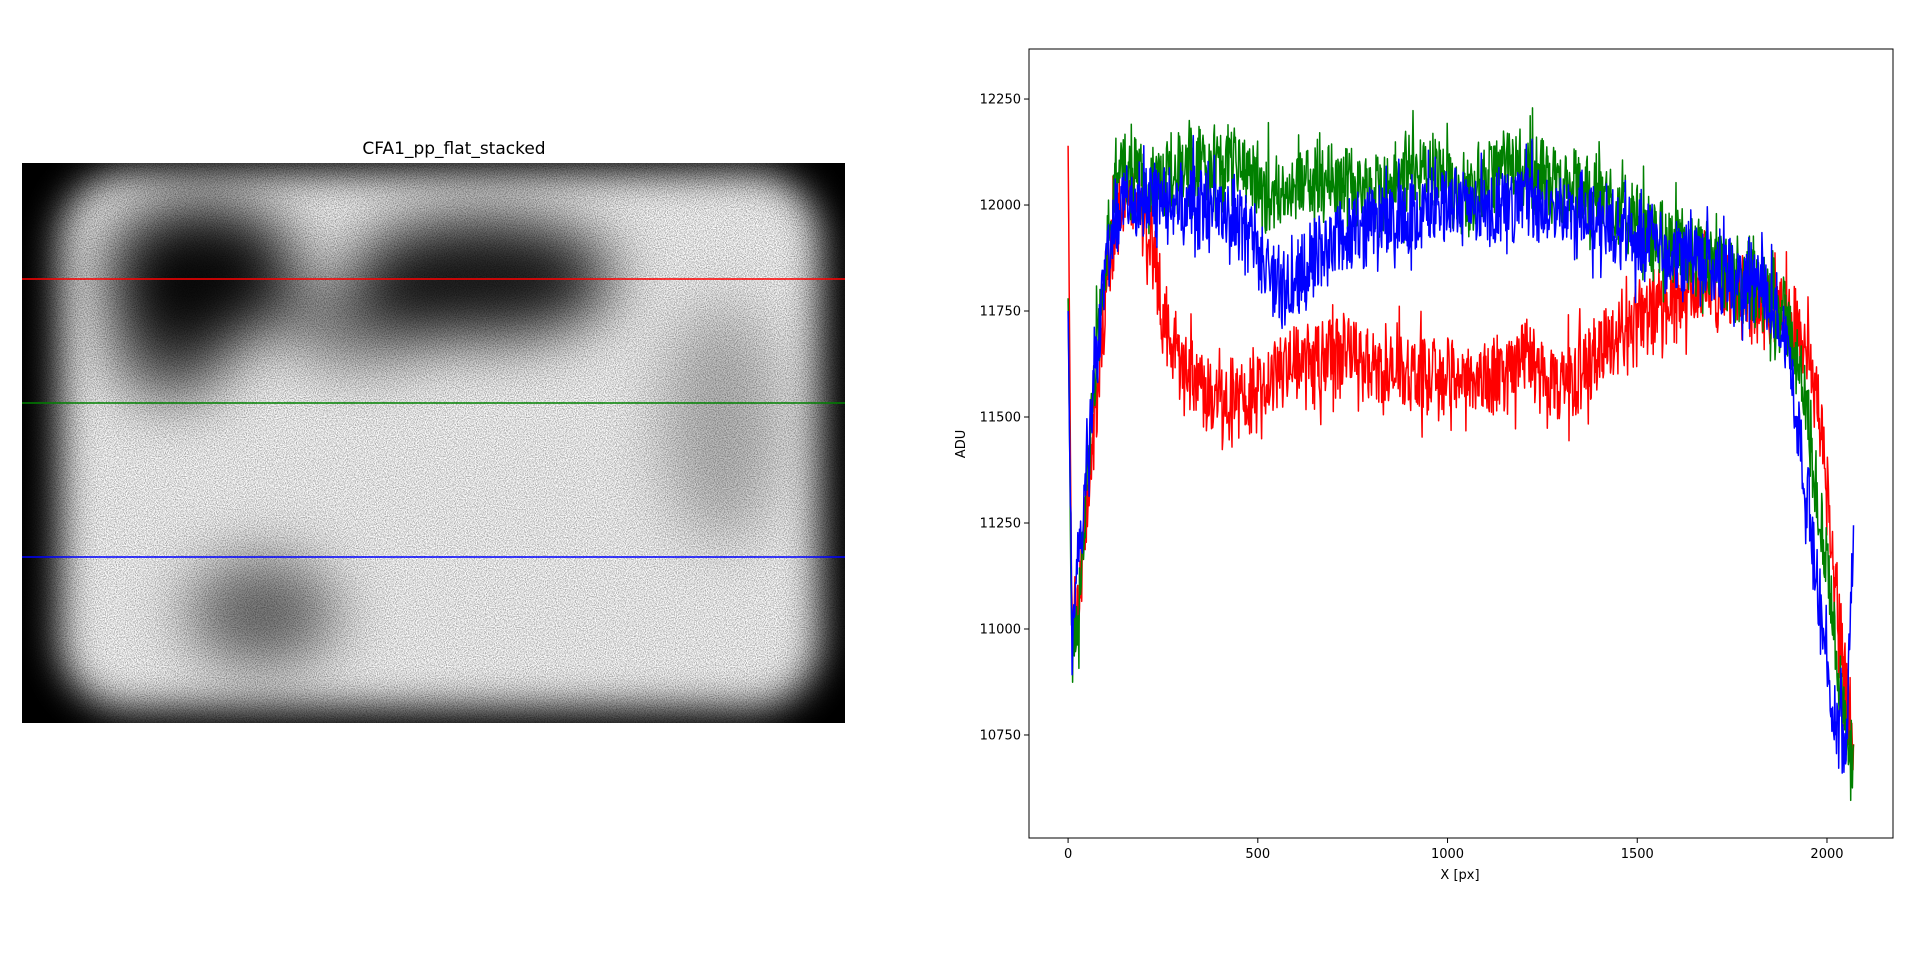 The width and height of the screenshot is (1918, 980). Describe the element at coordinates (1459, 875) in the screenshot. I see `x-axis-label: X [px]` at that location.